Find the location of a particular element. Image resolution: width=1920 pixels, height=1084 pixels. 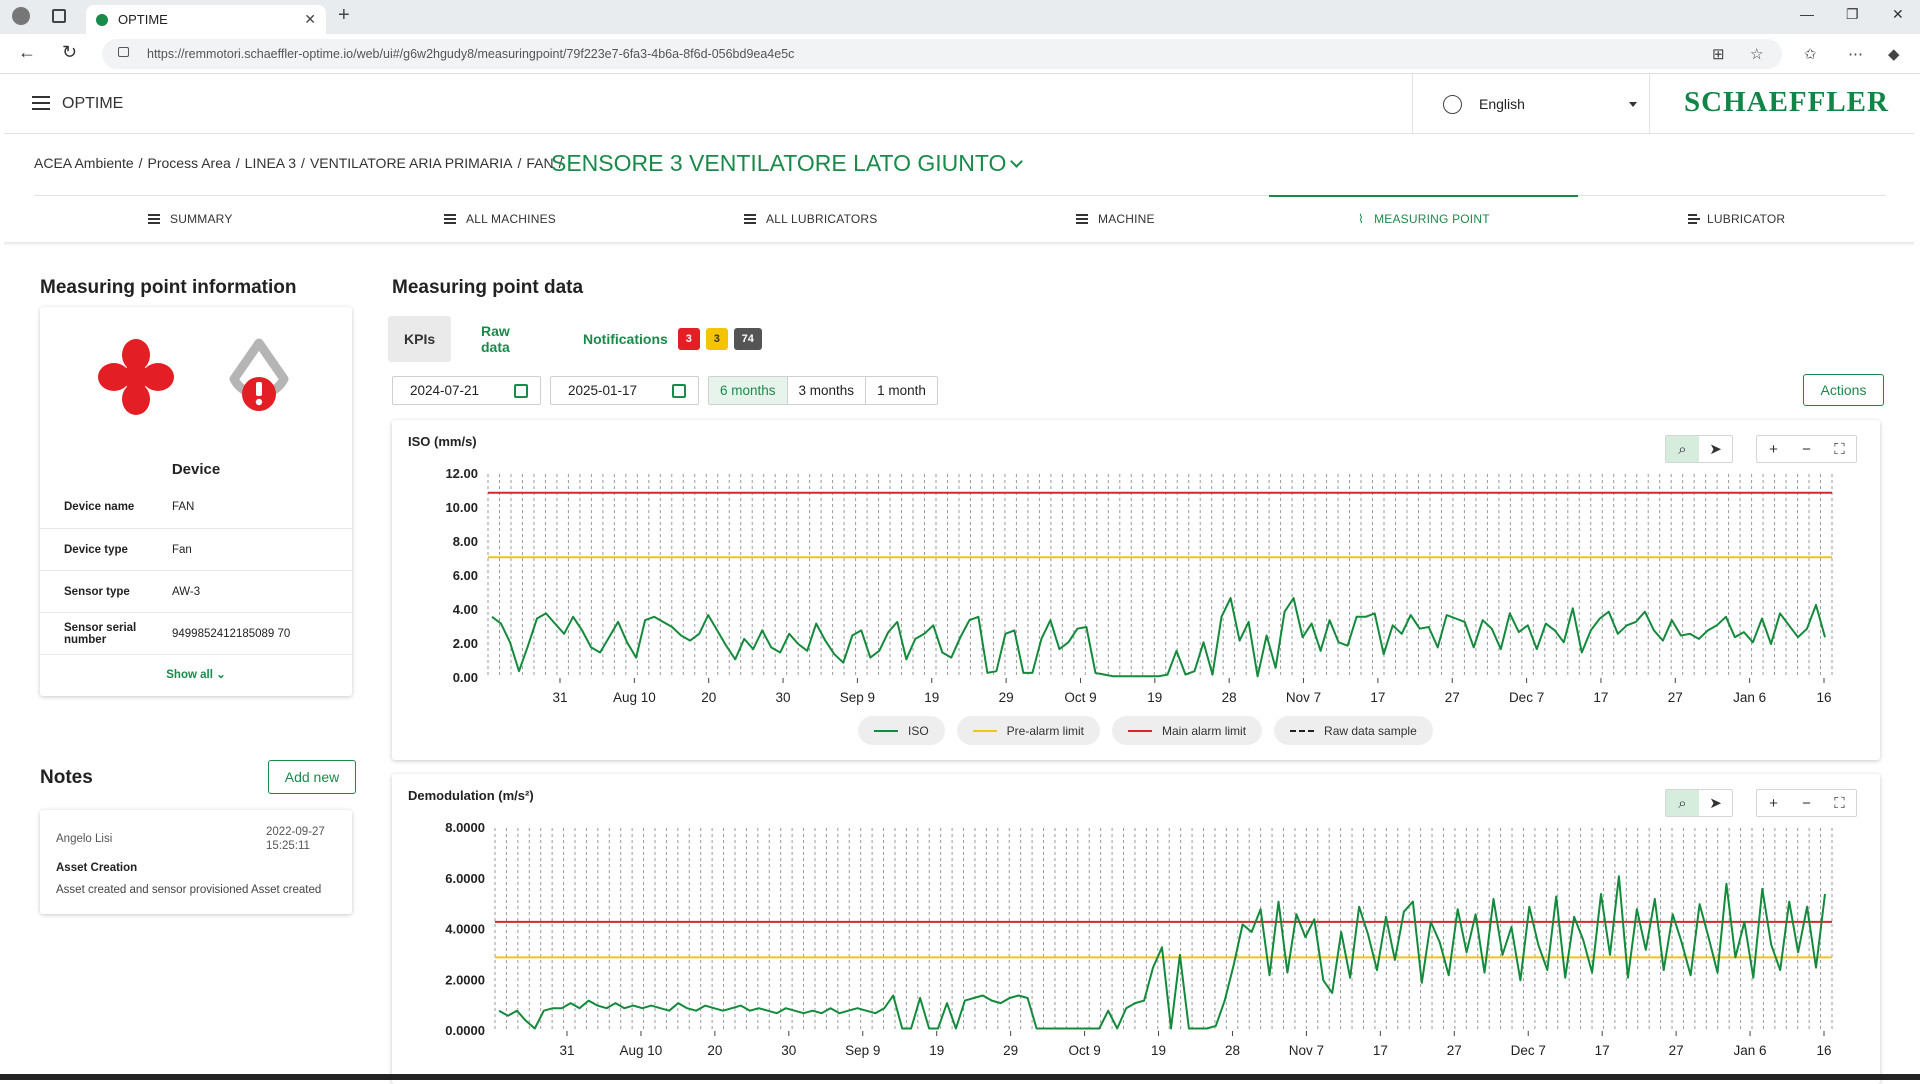

x-tick-label: Jan 6 is located at coordinates (1749, 697).